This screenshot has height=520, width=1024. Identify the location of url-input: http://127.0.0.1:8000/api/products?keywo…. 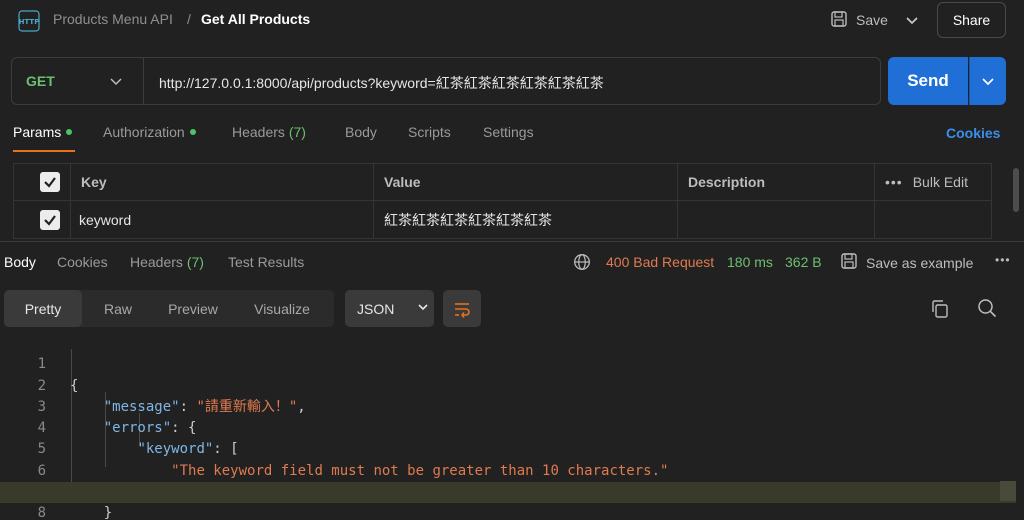
(381, 83).